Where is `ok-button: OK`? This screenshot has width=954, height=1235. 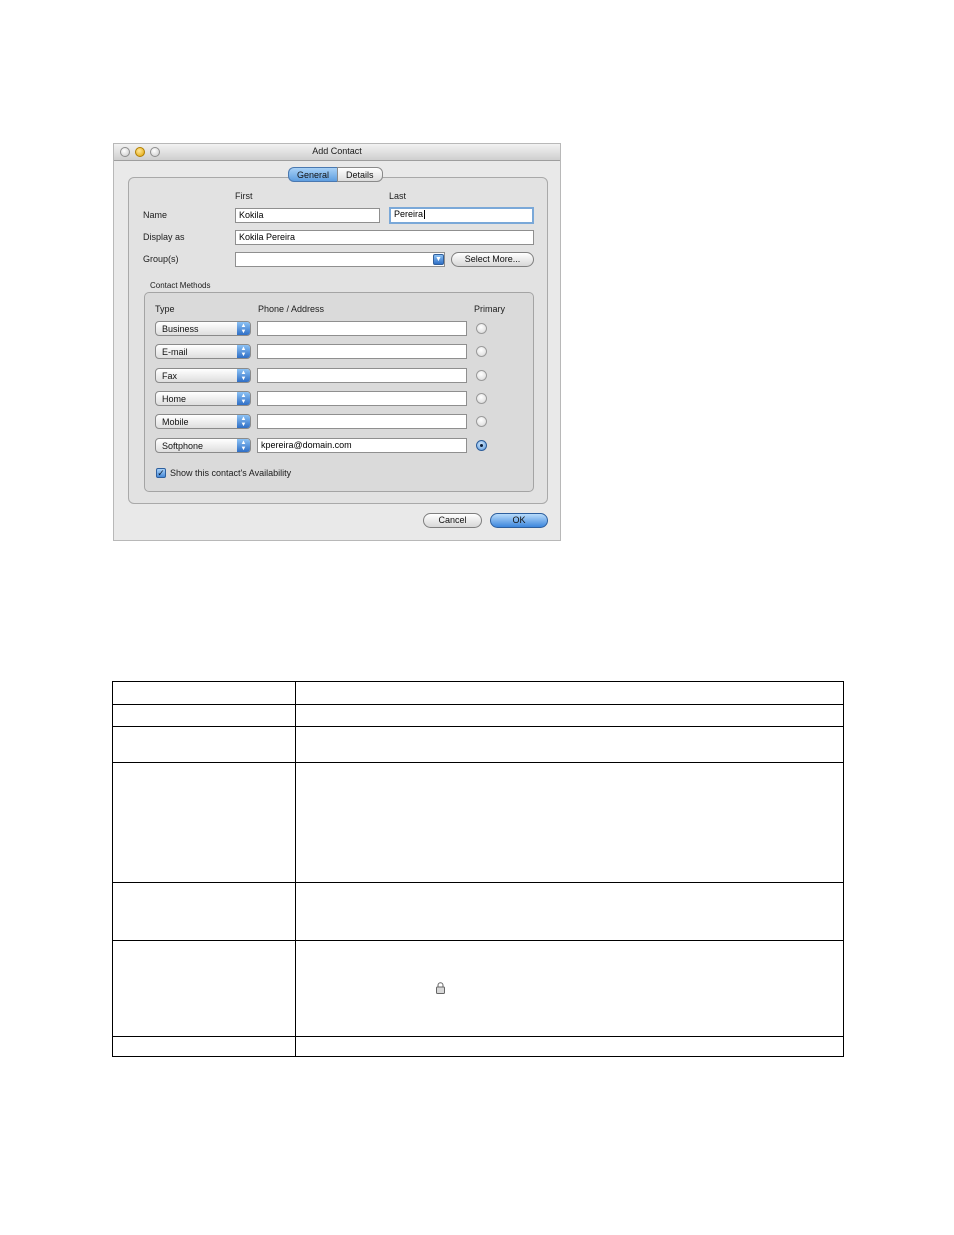 ok-button: OK is located at coordinates (519, 520).